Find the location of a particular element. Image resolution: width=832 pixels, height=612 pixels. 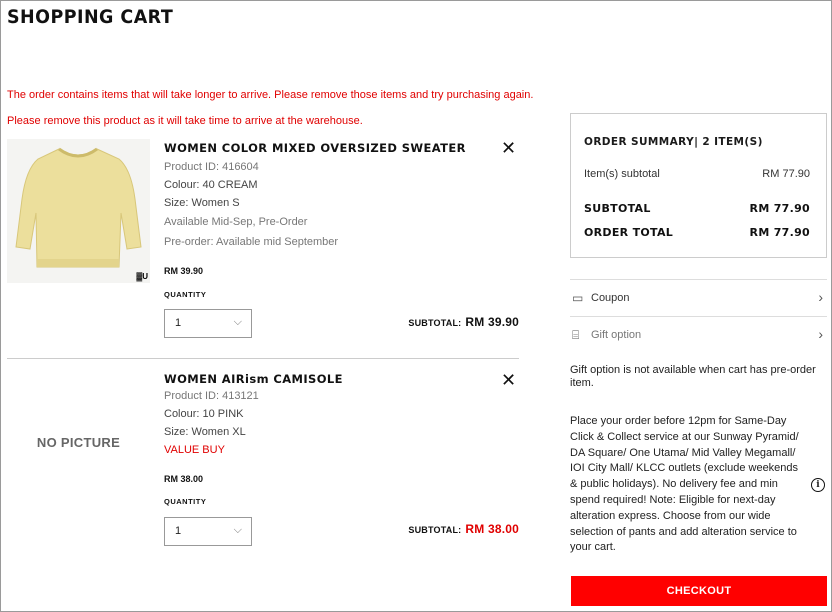

brand-logo: ▓U is located at coordinates (142, 276).